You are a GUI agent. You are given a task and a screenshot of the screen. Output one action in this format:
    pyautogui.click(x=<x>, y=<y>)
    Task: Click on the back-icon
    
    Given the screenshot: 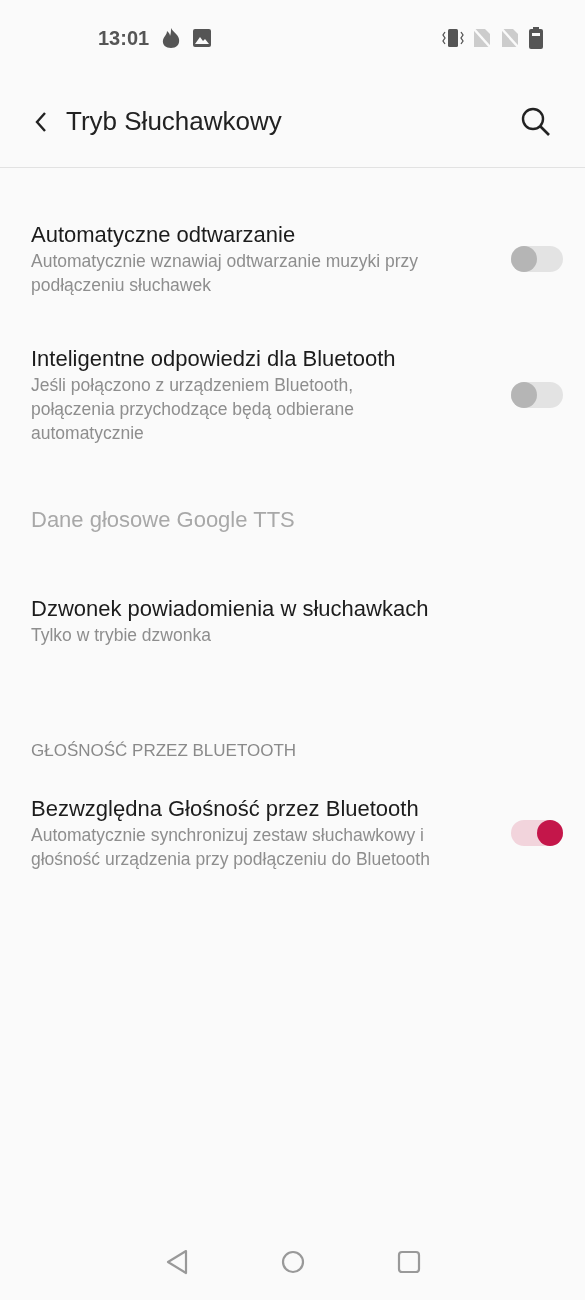 What is the action you would take?
    pyautogui.click(x=41, y=121)
    